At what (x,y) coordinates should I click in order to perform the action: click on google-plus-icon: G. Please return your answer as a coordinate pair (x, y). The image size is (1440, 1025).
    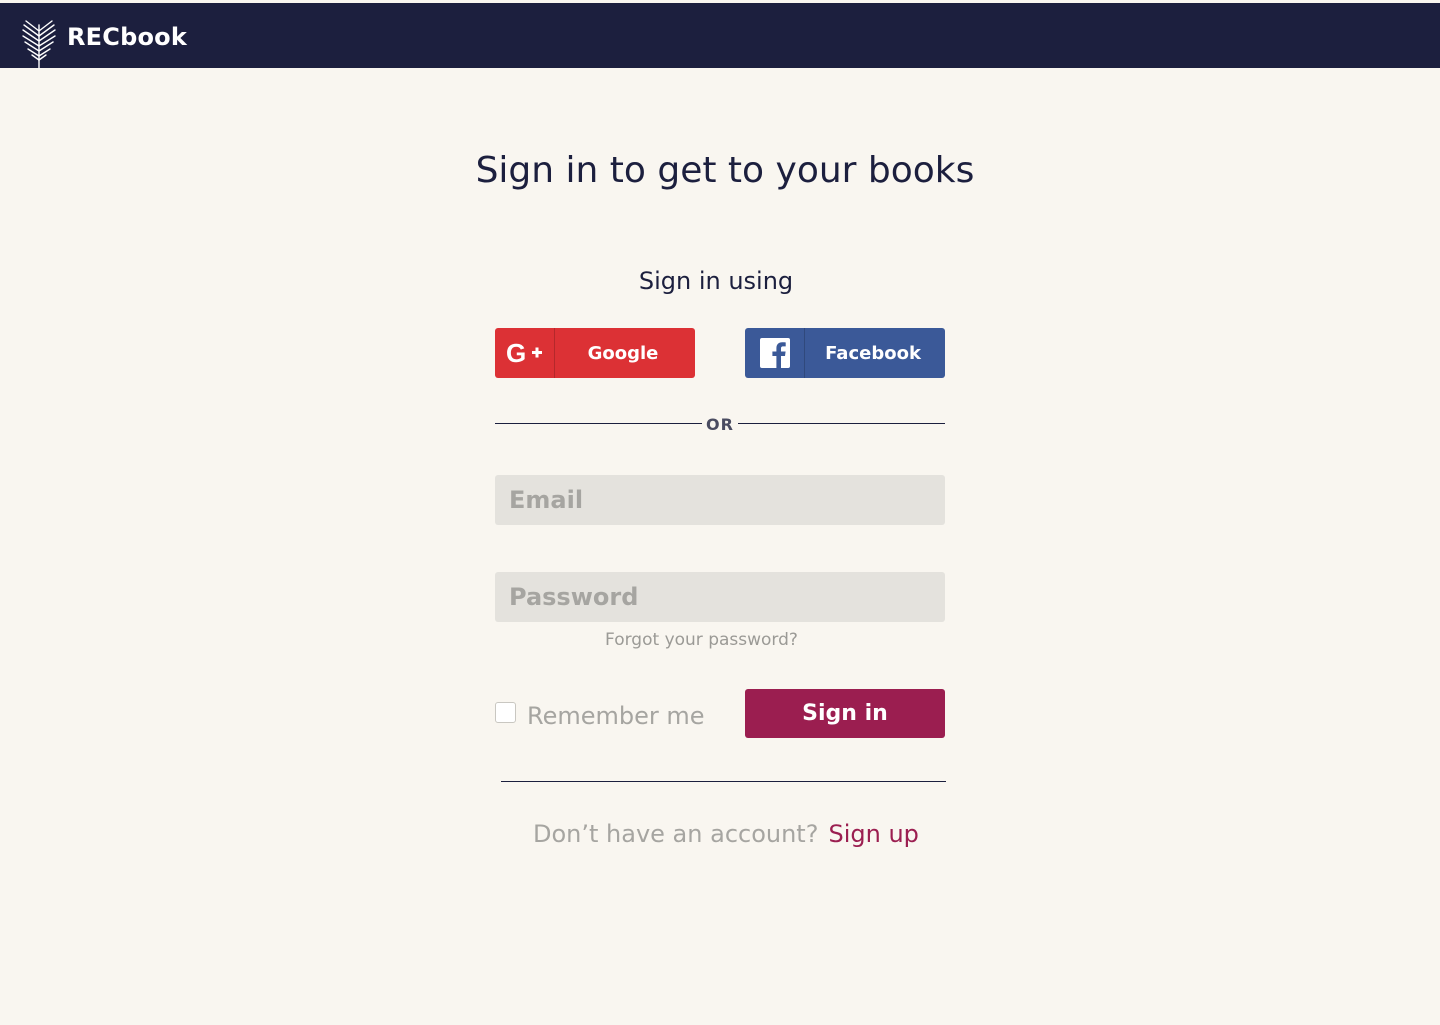
    Looking at the image, I should click on (525, 353).